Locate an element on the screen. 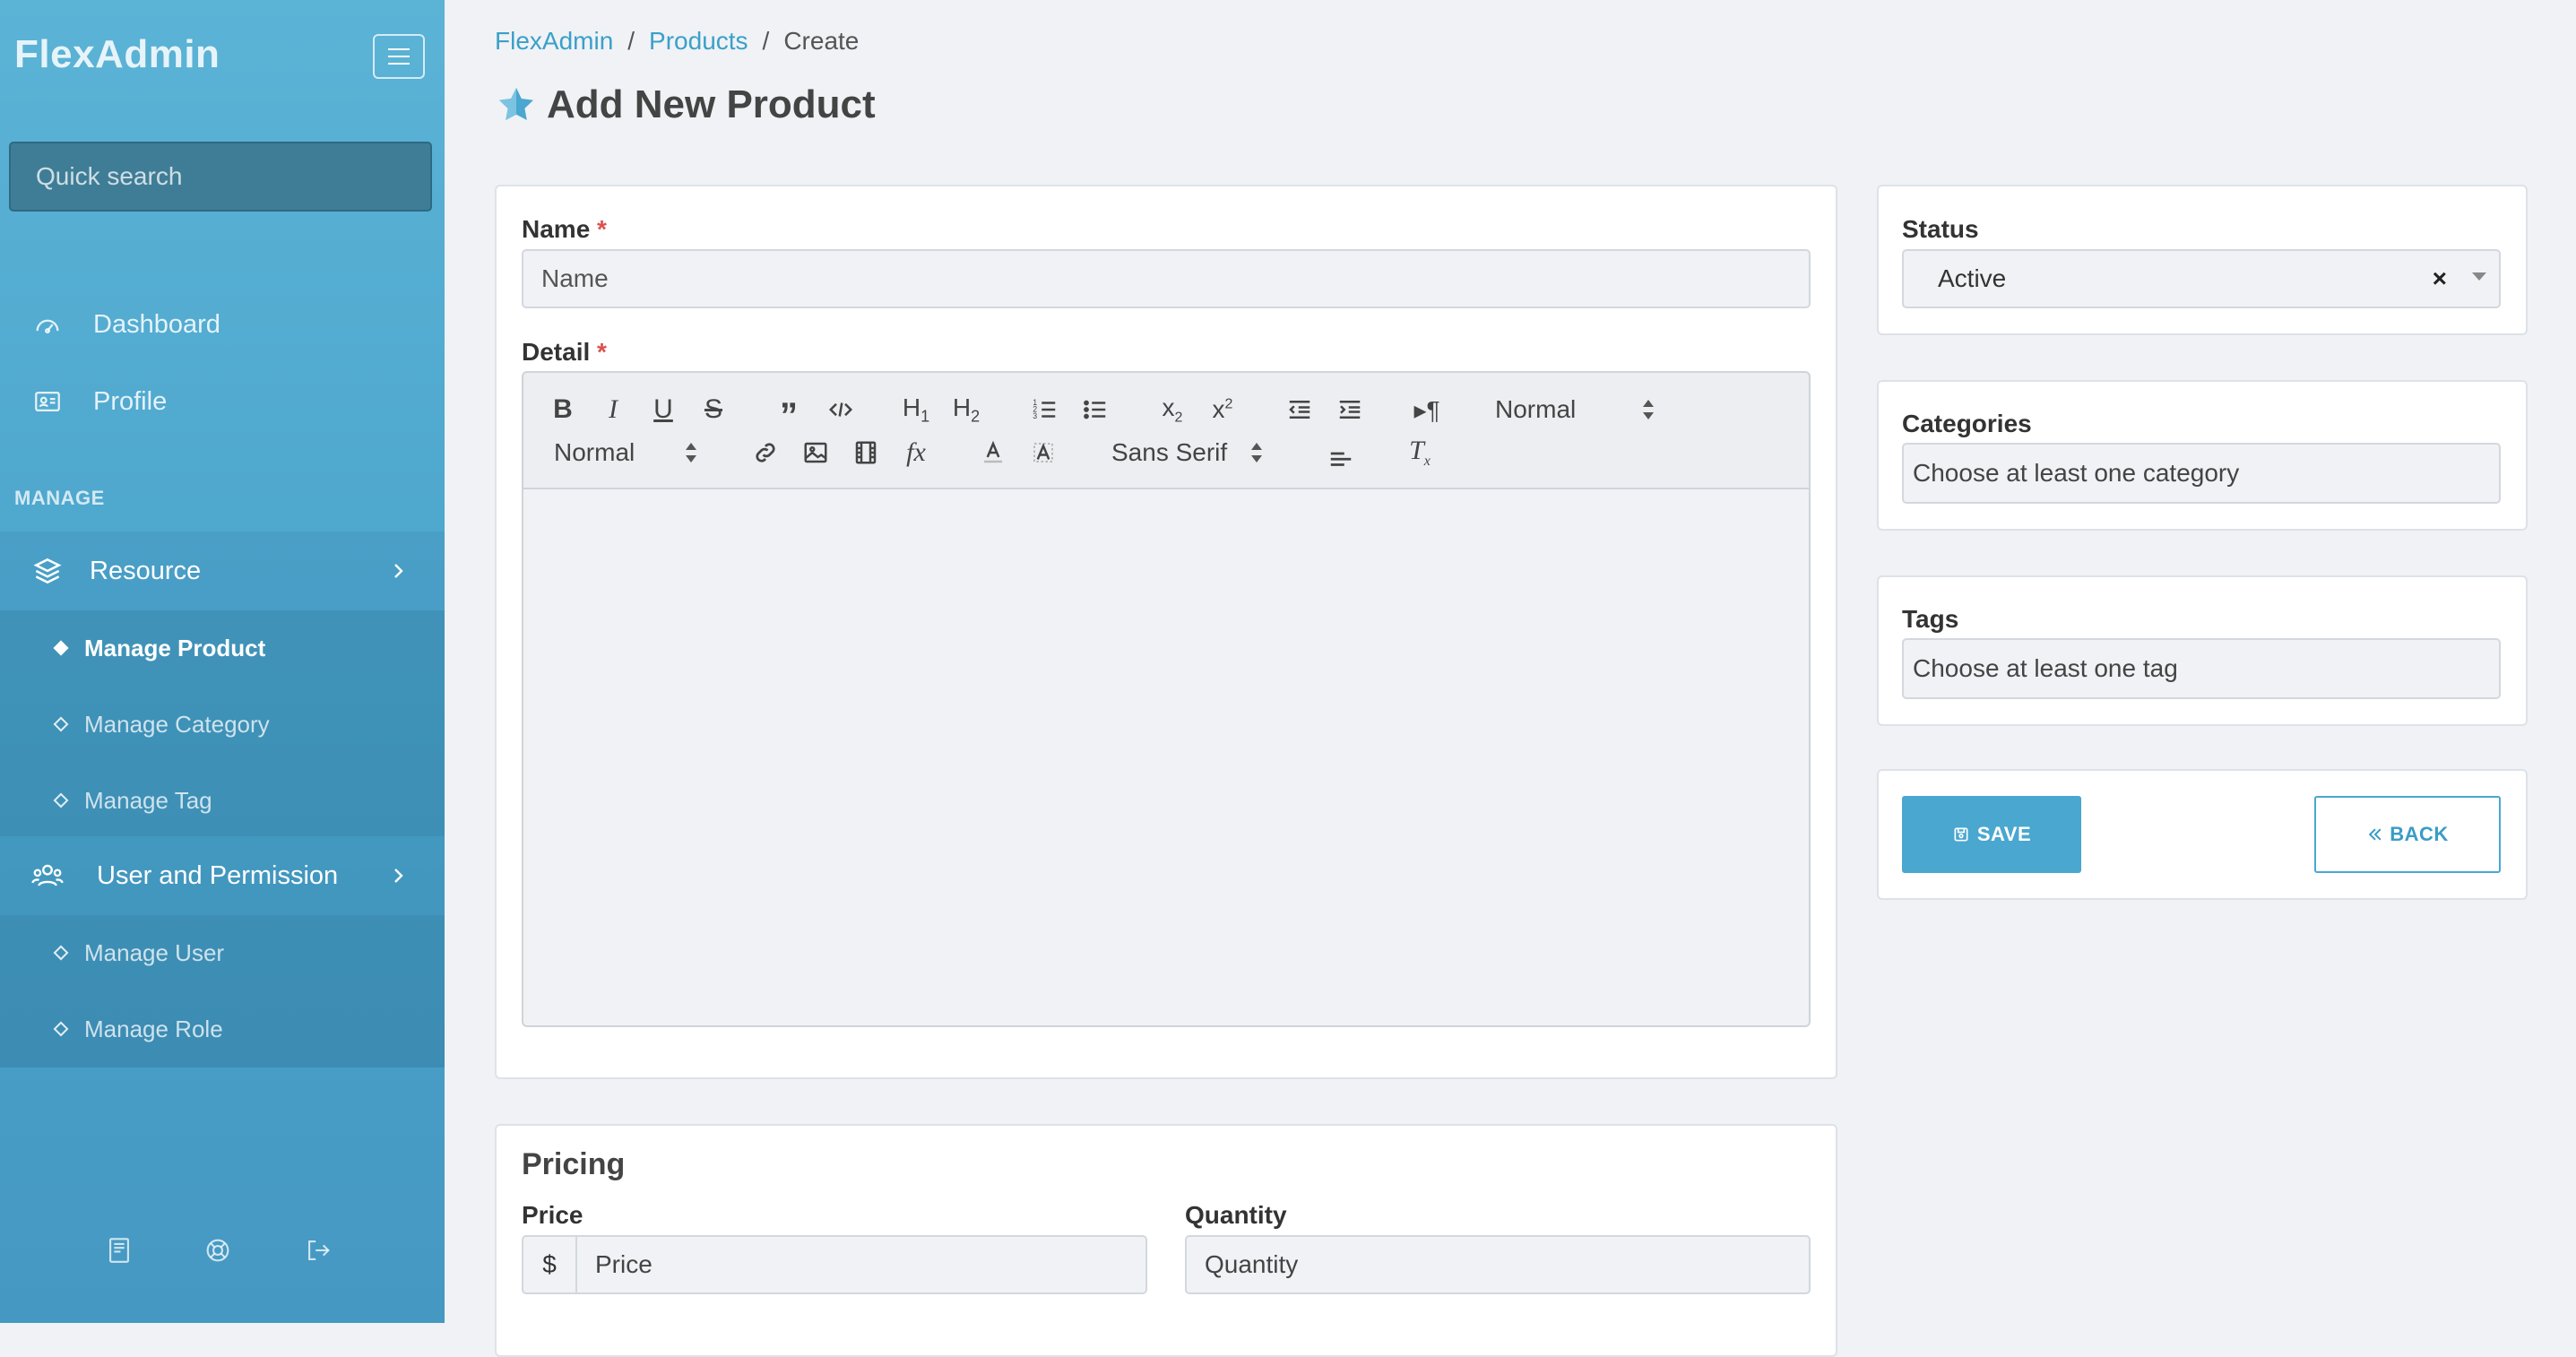  underline-icon: U is located at coordinates (663, 409).